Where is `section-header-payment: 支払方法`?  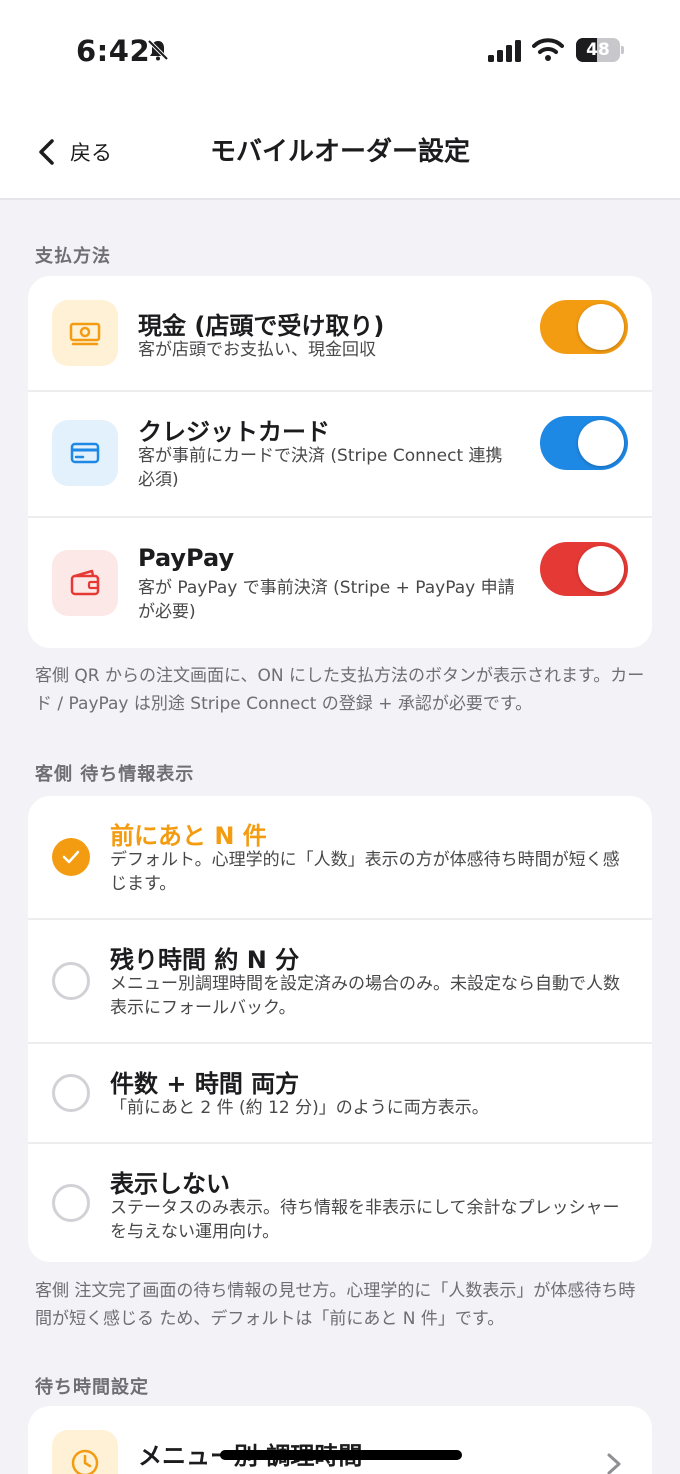 section-header-payment: 支払方法 is located at coordinates (73, 256).